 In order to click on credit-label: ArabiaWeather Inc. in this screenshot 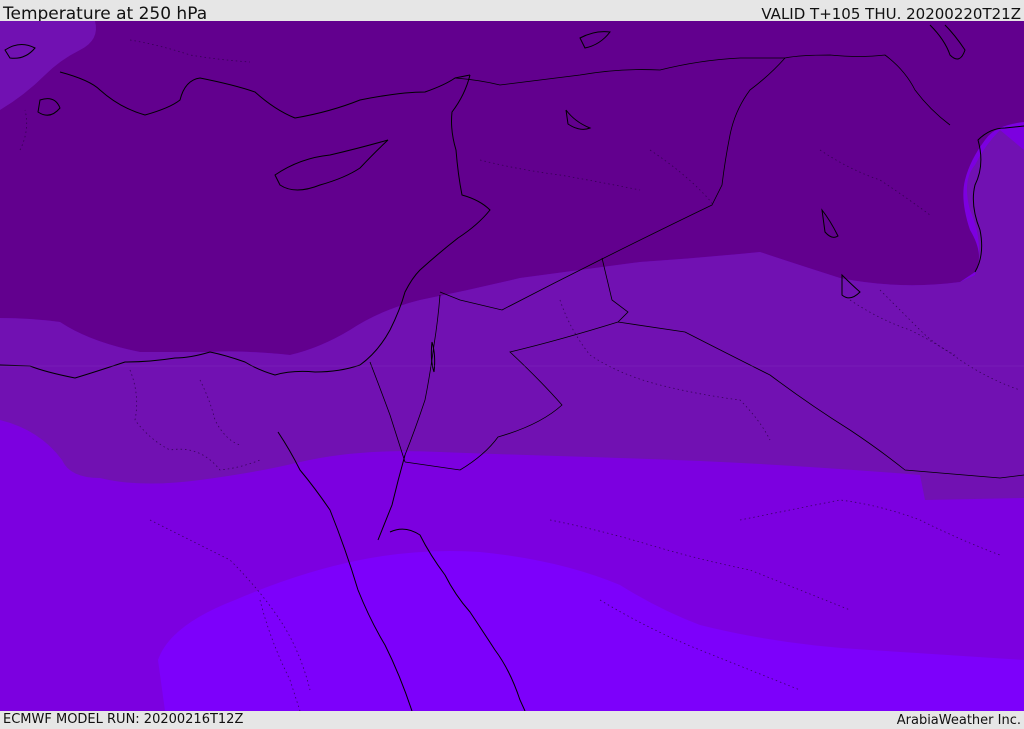, I will do `click(958, 720)`.